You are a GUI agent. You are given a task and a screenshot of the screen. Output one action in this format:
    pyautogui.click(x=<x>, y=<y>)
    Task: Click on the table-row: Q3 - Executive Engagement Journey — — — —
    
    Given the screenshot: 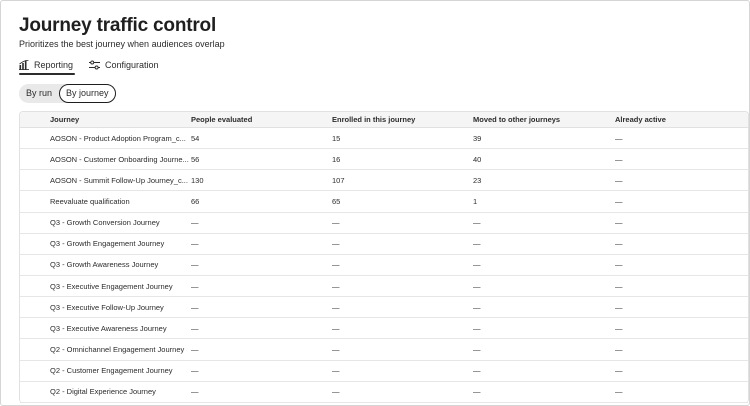 What is the action you would take?
    pyautogui.click(x=384, y=287)
    